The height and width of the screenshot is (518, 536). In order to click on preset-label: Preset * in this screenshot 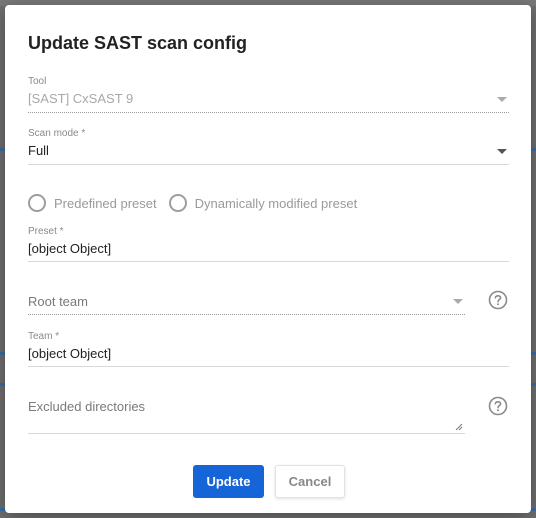, I will do `click(46, 231)`.